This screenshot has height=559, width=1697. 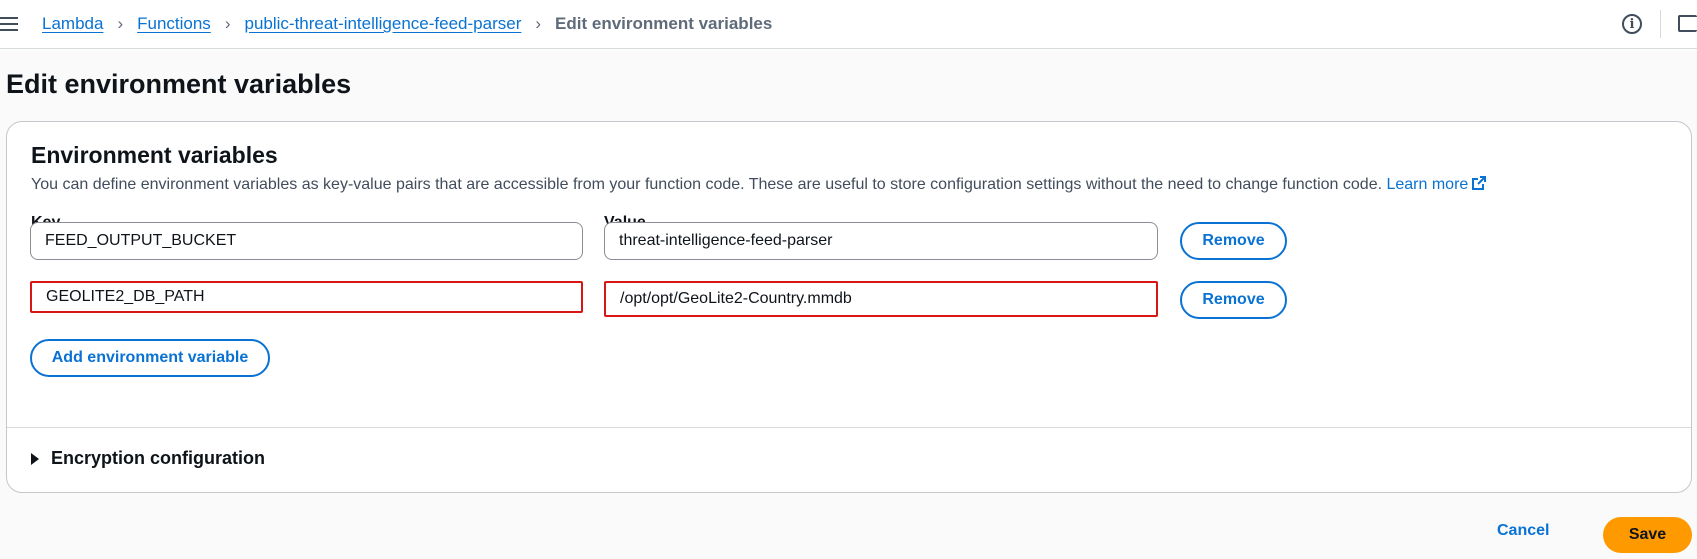 What do you see at coordinates (150, 358) in the screenshot?
I see `add-environment-variable-button: Add environment variable` at bounding box center [150, 358].